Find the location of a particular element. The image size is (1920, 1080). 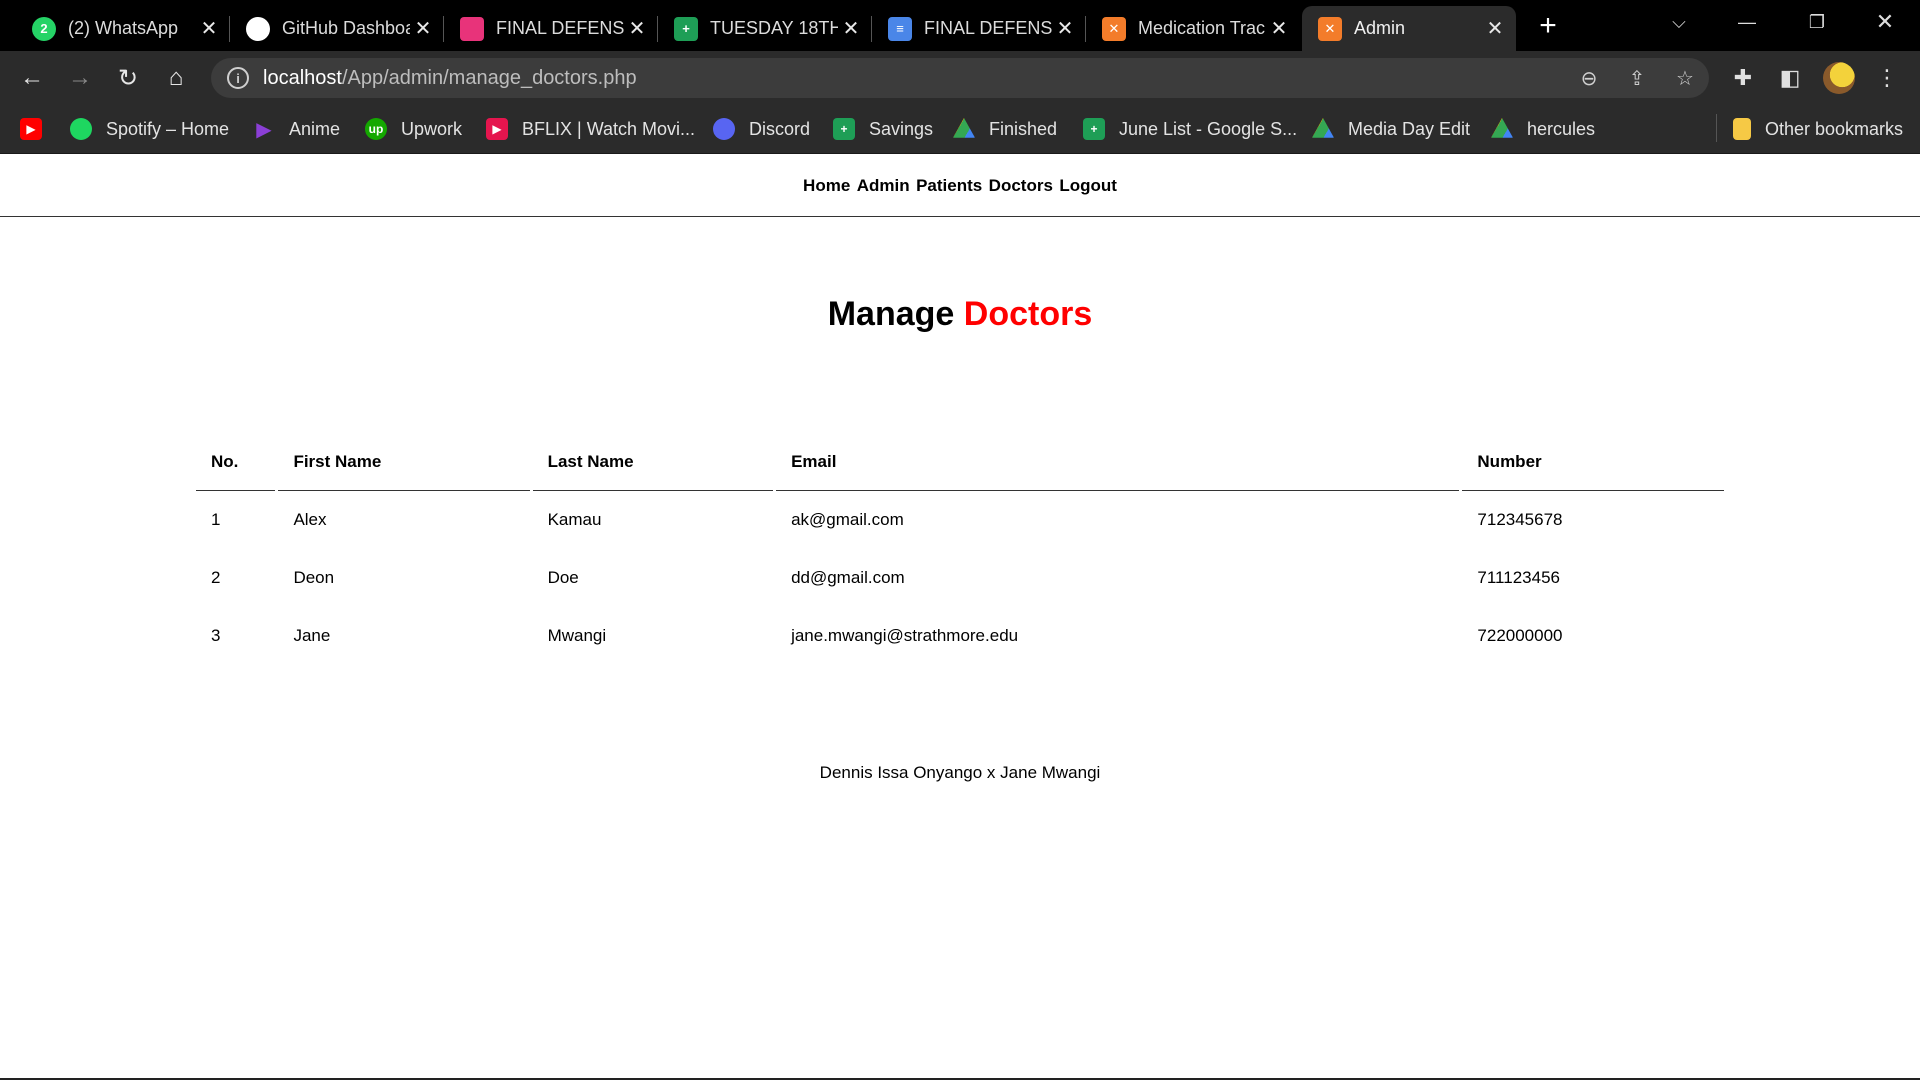

page-title-prefix: Manage is located at coordinates (891, 314).